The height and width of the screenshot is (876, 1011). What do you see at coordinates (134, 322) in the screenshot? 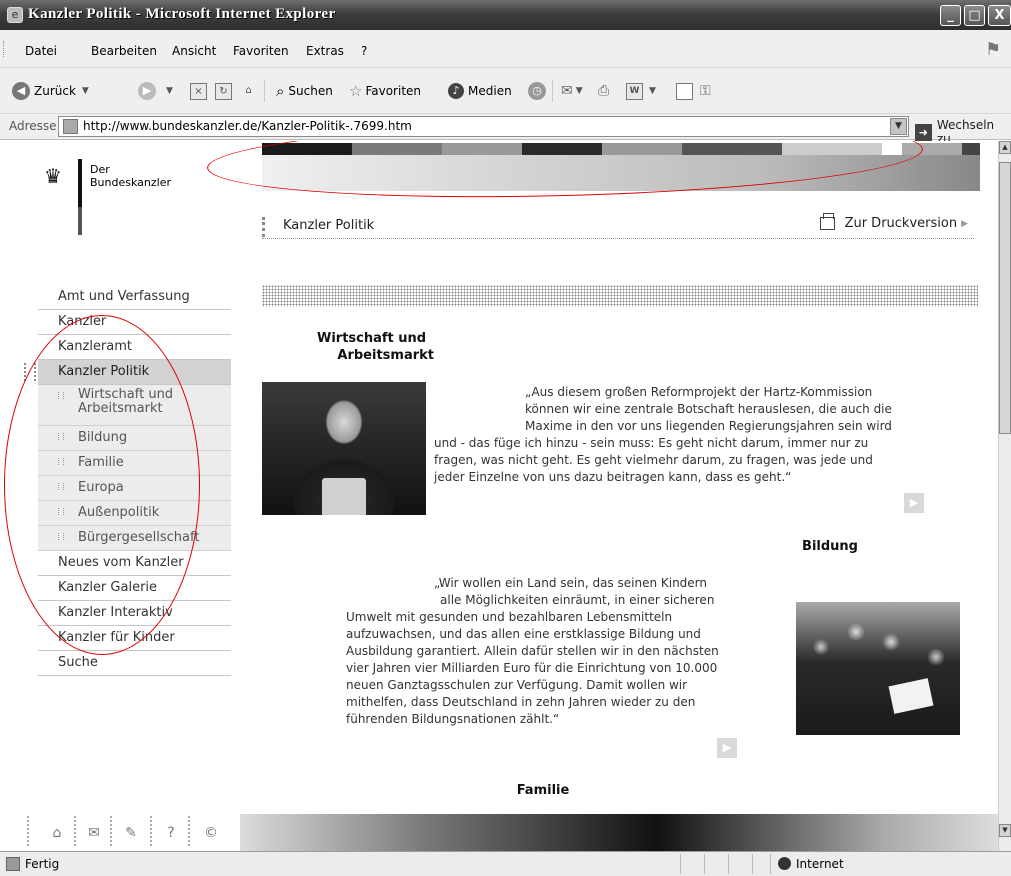
I see `nav-item-kanzler: Kanzler` at bounding box center [134, 322].